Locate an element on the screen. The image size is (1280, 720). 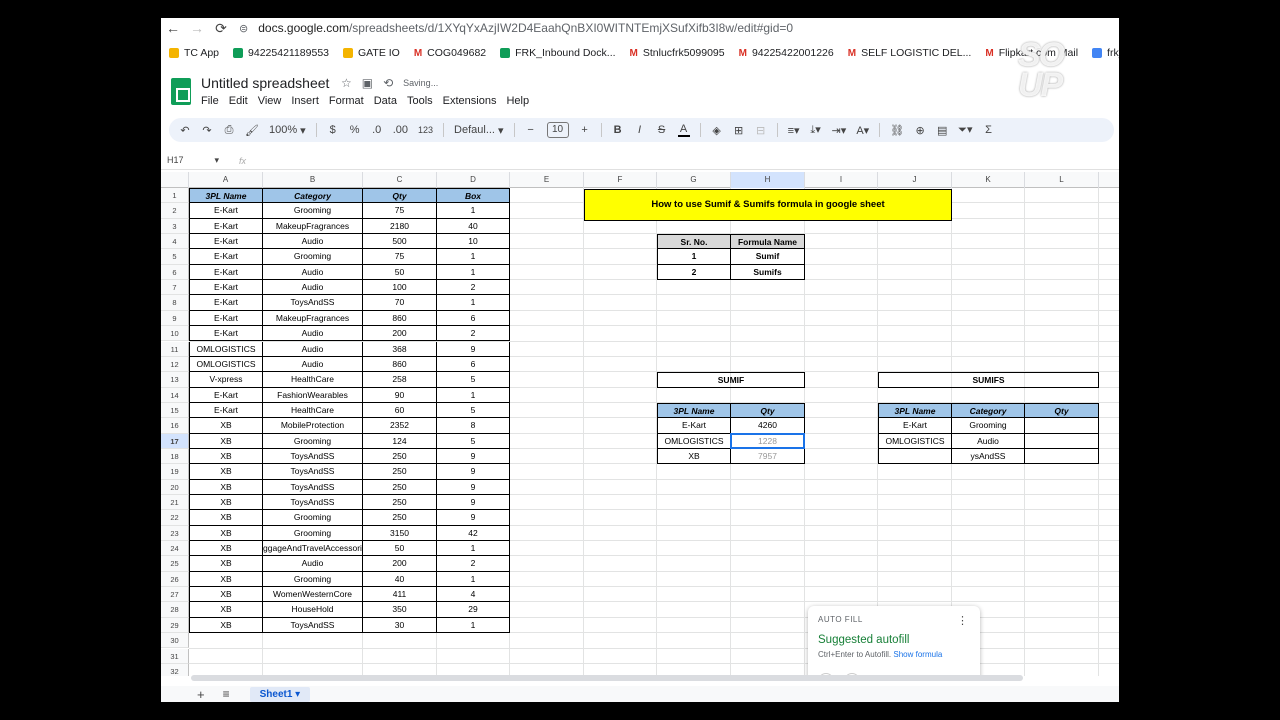
column-header-f: F is located at coordinates (620, 180).